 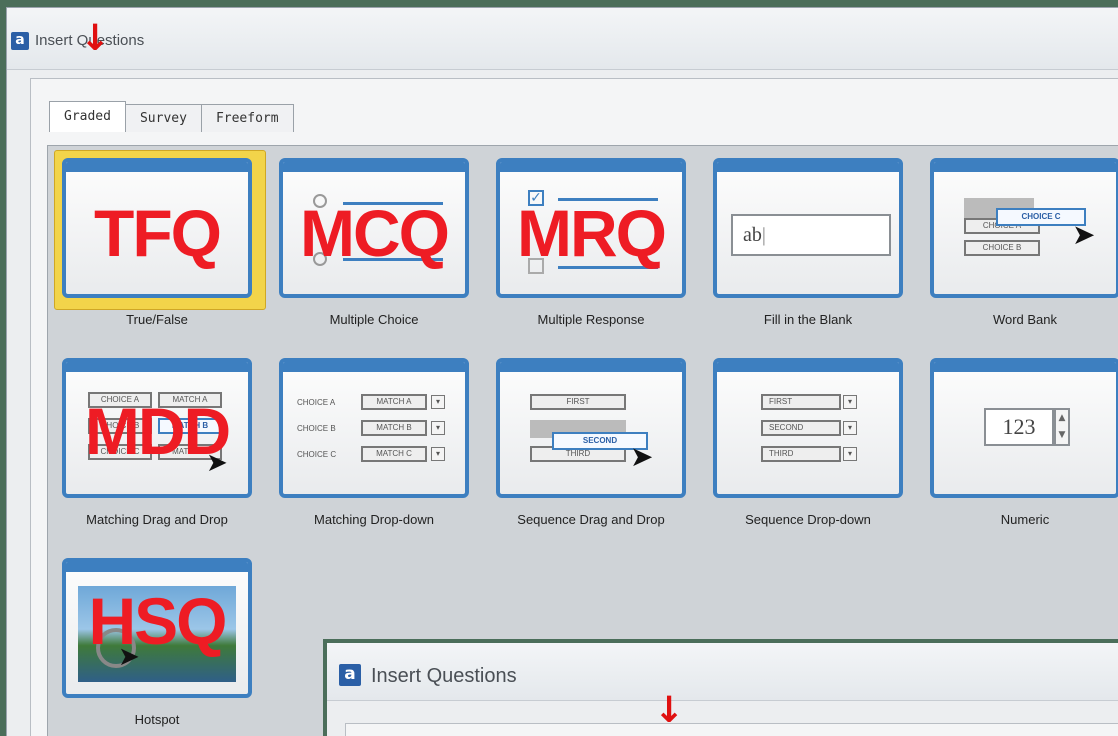 What do you see at coordinates (1025, 519) in the screenshot?
I see `card-label: Numeric` at bounding box center [1025, 519].